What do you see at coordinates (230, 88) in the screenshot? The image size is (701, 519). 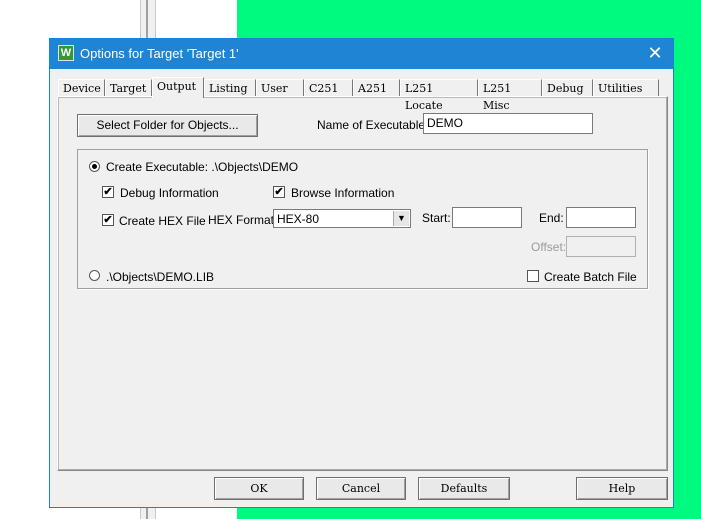 I see `tab-listing: Listing` at bounding box center [230, 88].